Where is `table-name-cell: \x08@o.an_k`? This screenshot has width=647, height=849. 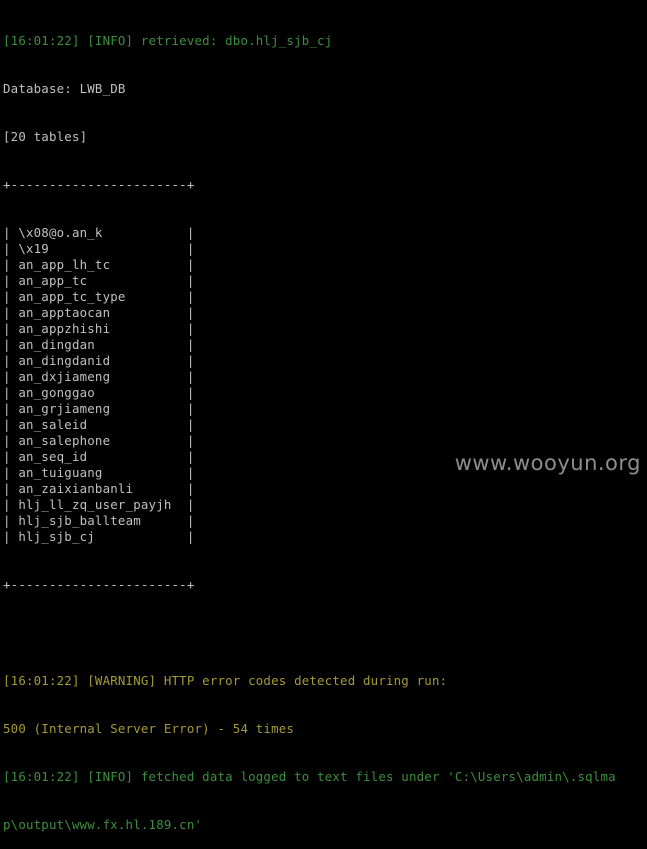
table-name-cell: \x08@o.an_k is located at coordinates (60, 232).